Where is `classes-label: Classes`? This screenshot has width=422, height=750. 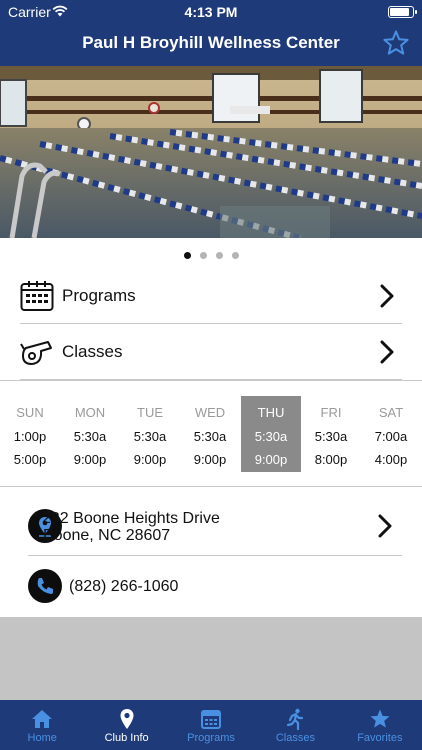
classes-label: Classes is located at coordinates (92, 351).